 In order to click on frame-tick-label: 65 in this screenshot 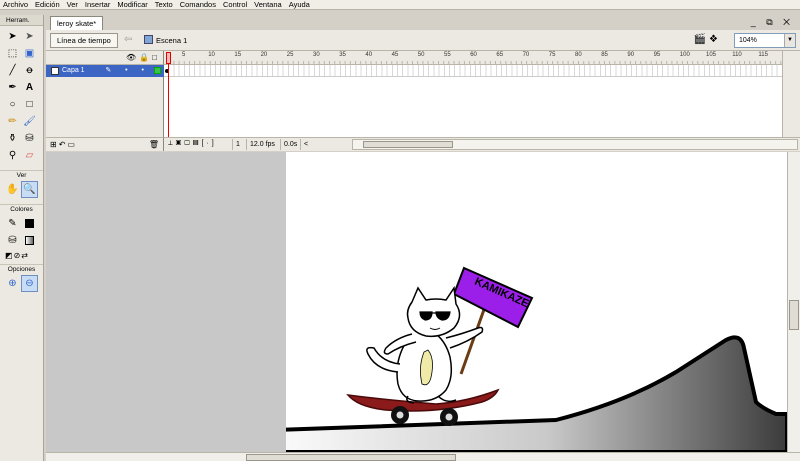, I will do `click(500, 55)`.